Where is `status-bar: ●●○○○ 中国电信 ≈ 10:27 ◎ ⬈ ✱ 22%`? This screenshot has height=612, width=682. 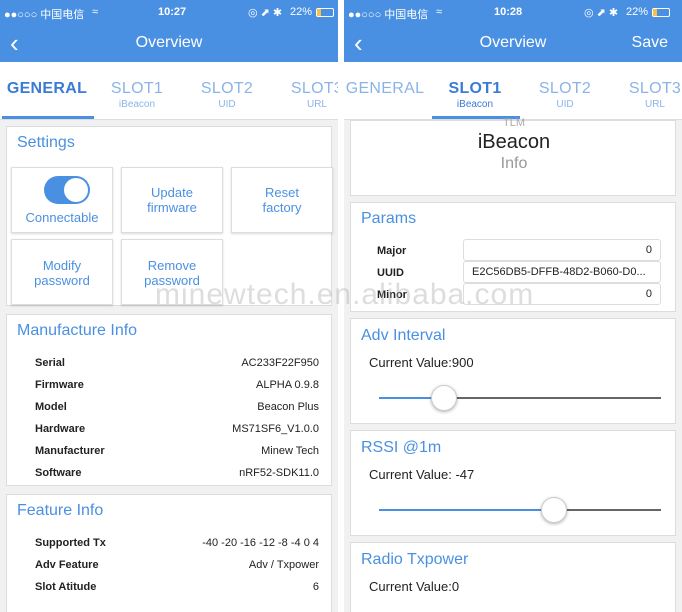
status-bar: ●●○○○ 中国电信 ≈ 10:27 ◎ ⬈ ✱ 22% is located at coordinates (169, 13).